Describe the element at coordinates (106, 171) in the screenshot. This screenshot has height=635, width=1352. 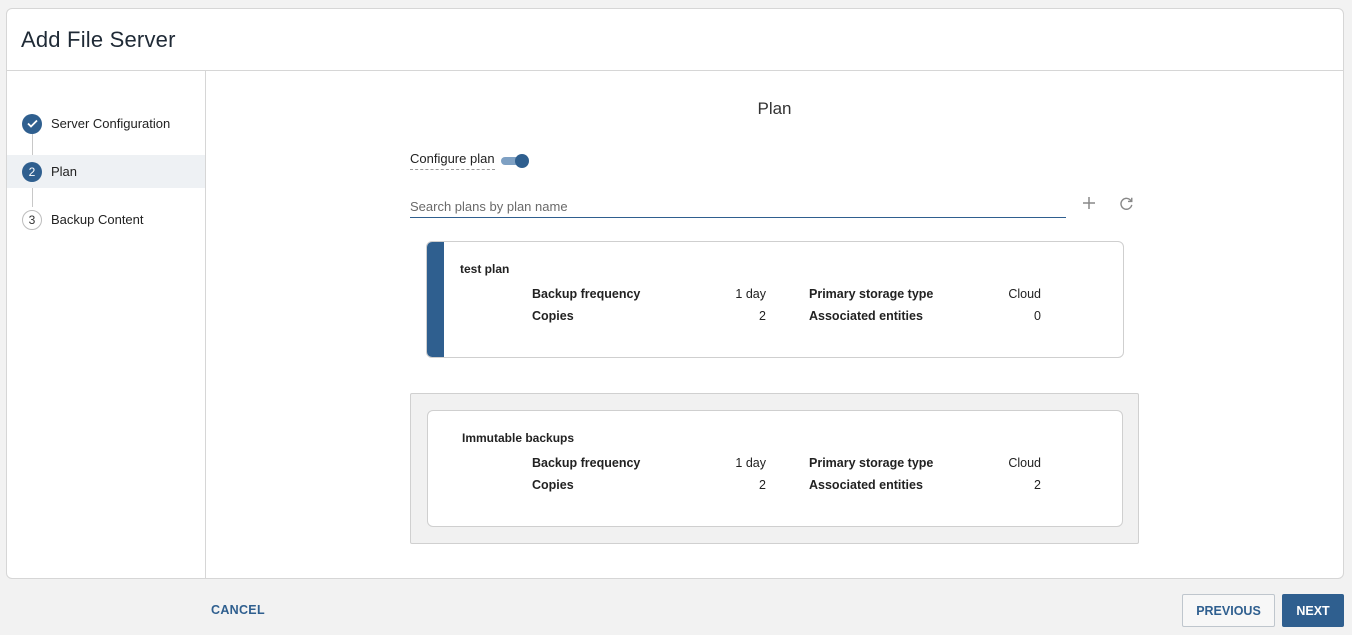
I see `step-plan: 2 Plan` at that location.